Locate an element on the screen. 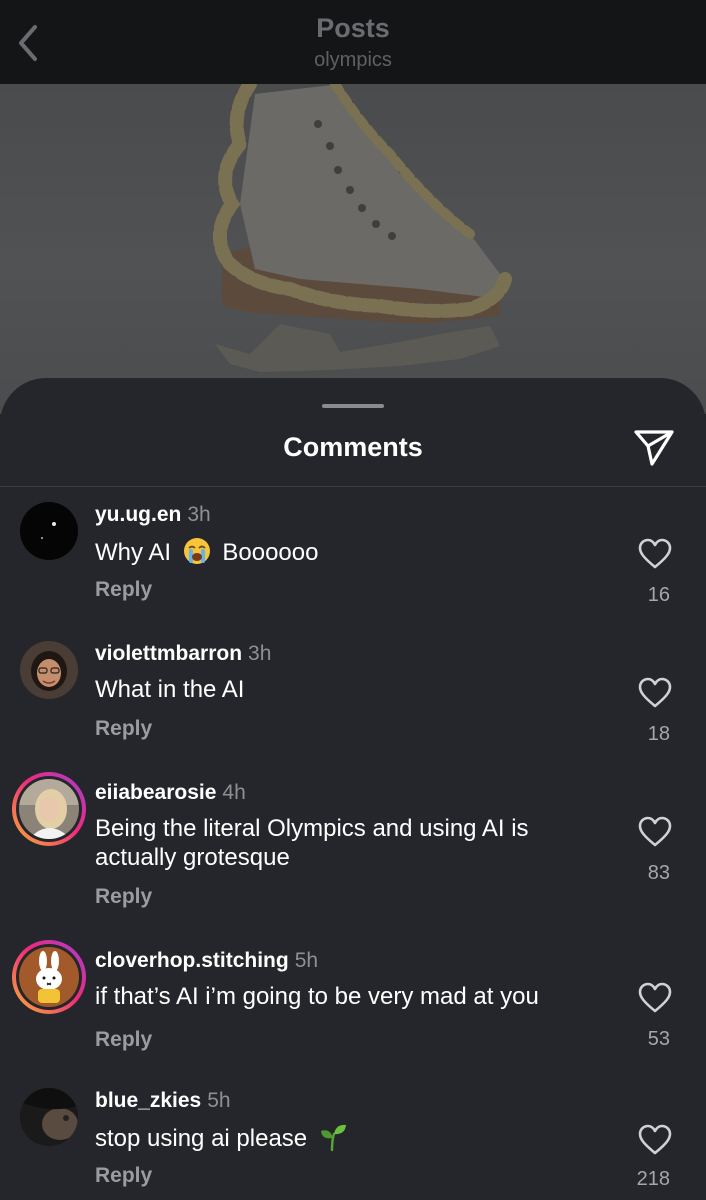  comment-meta: violettmbarron 3h is located at coordinates (183, 654).